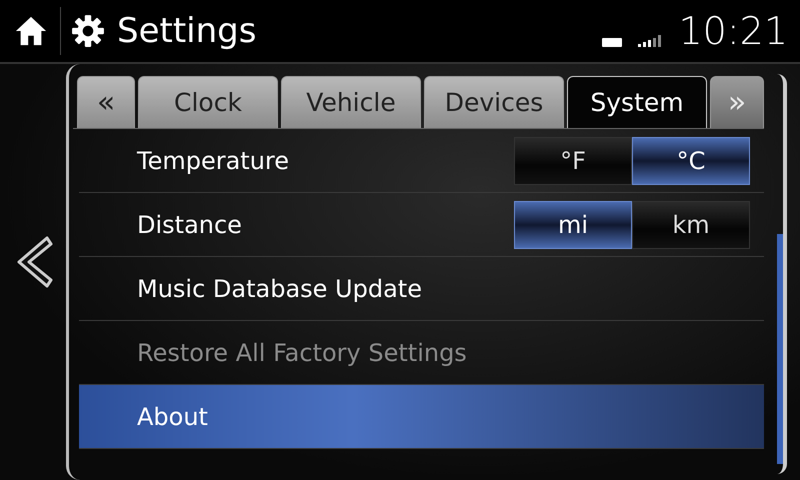 The height and width of the screenshot is (480, 800). What do you see at coordinates (106, 102) in the screenshot?
I see `previous-tabs-button: «` at bounding box center [106, 102].